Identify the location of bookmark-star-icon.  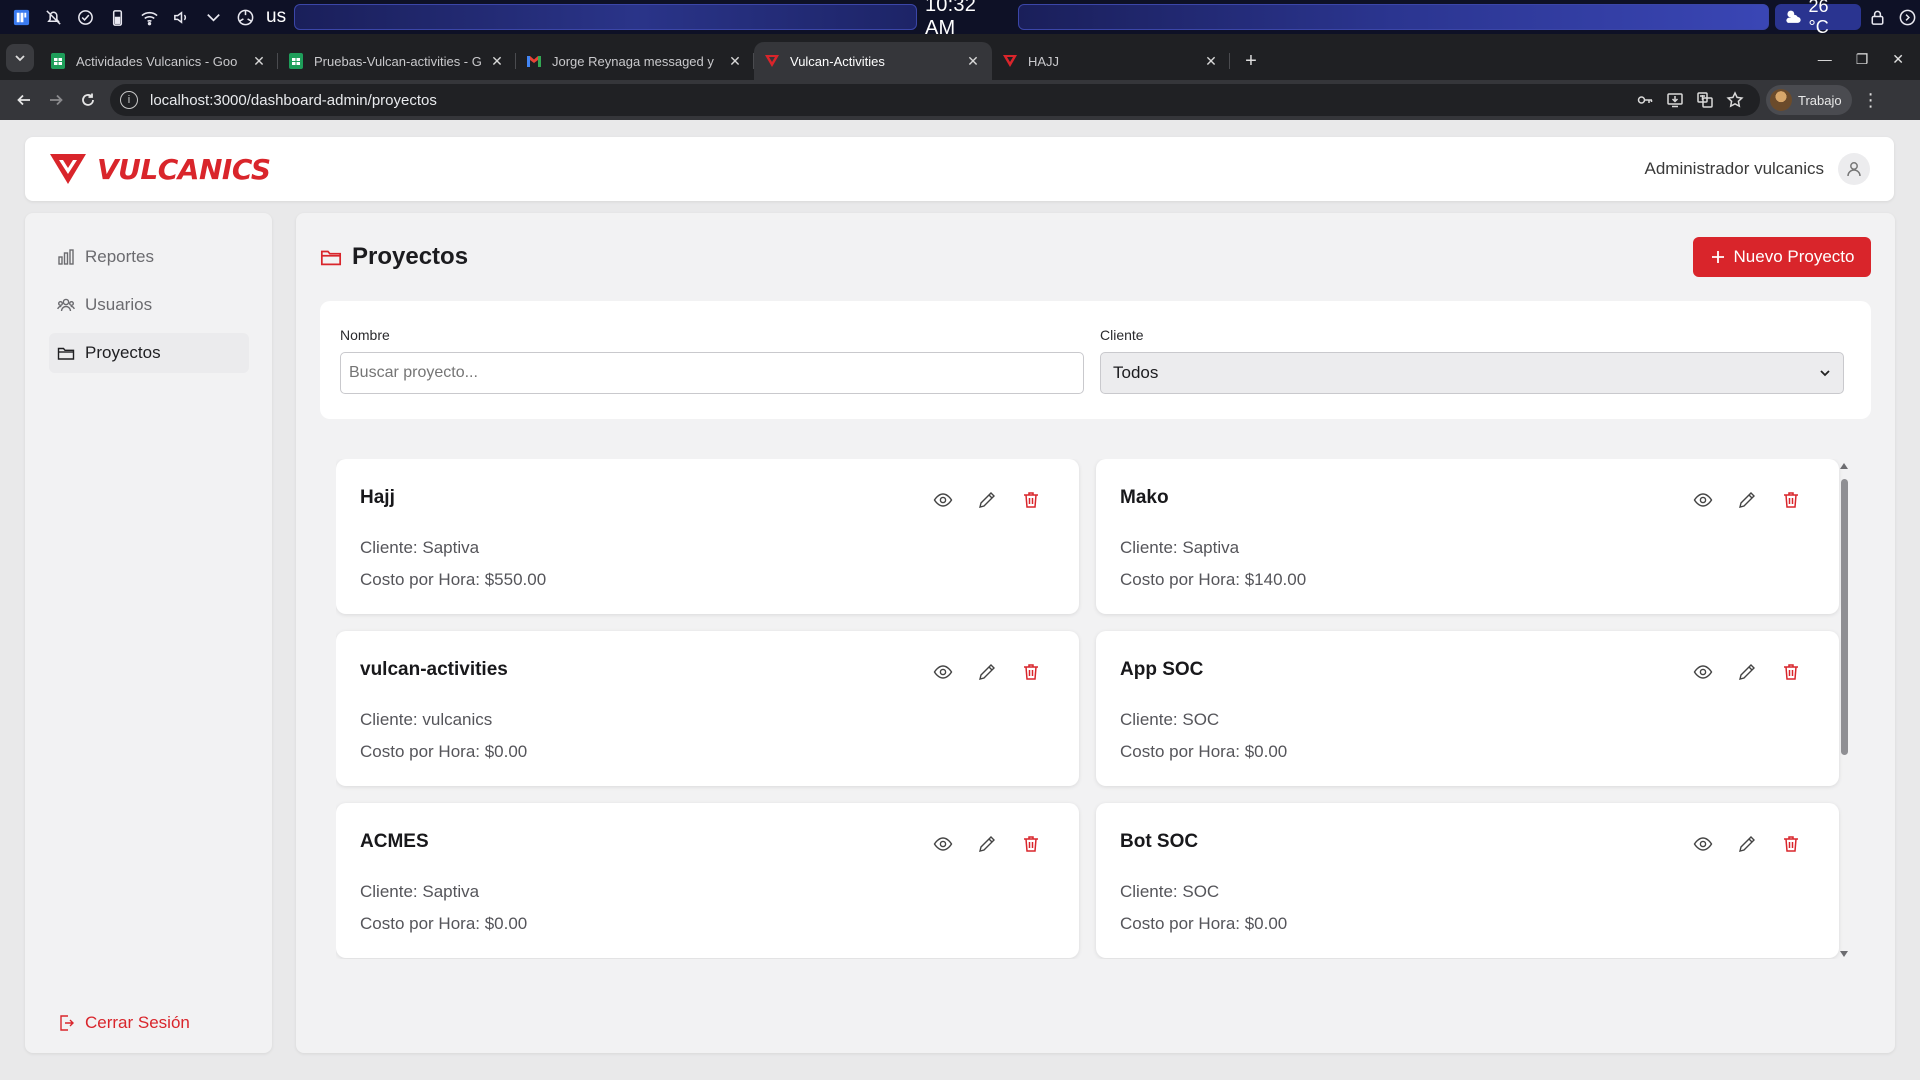
(1735, 100).